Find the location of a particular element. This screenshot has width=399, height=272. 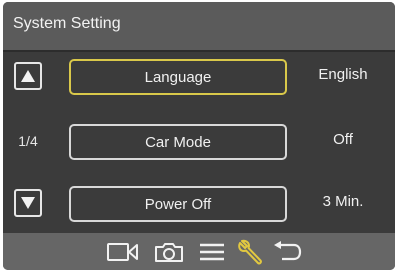

photo-camera-icon is located at coordinates (169, 252).